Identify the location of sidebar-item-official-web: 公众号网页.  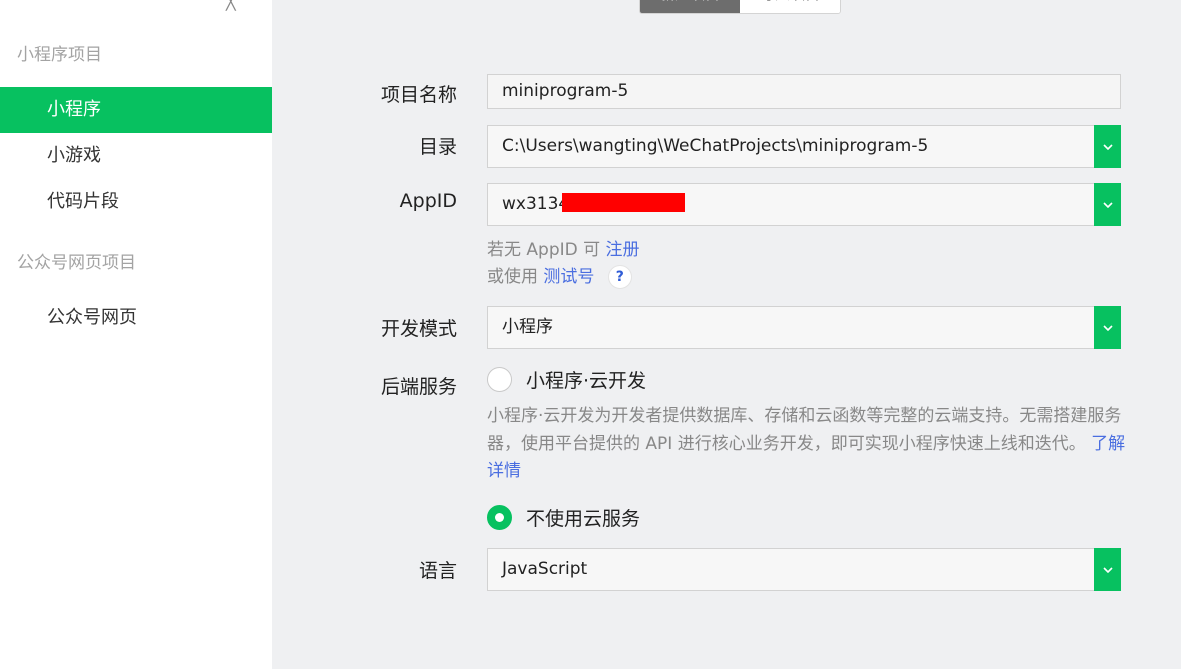
(136, 318).